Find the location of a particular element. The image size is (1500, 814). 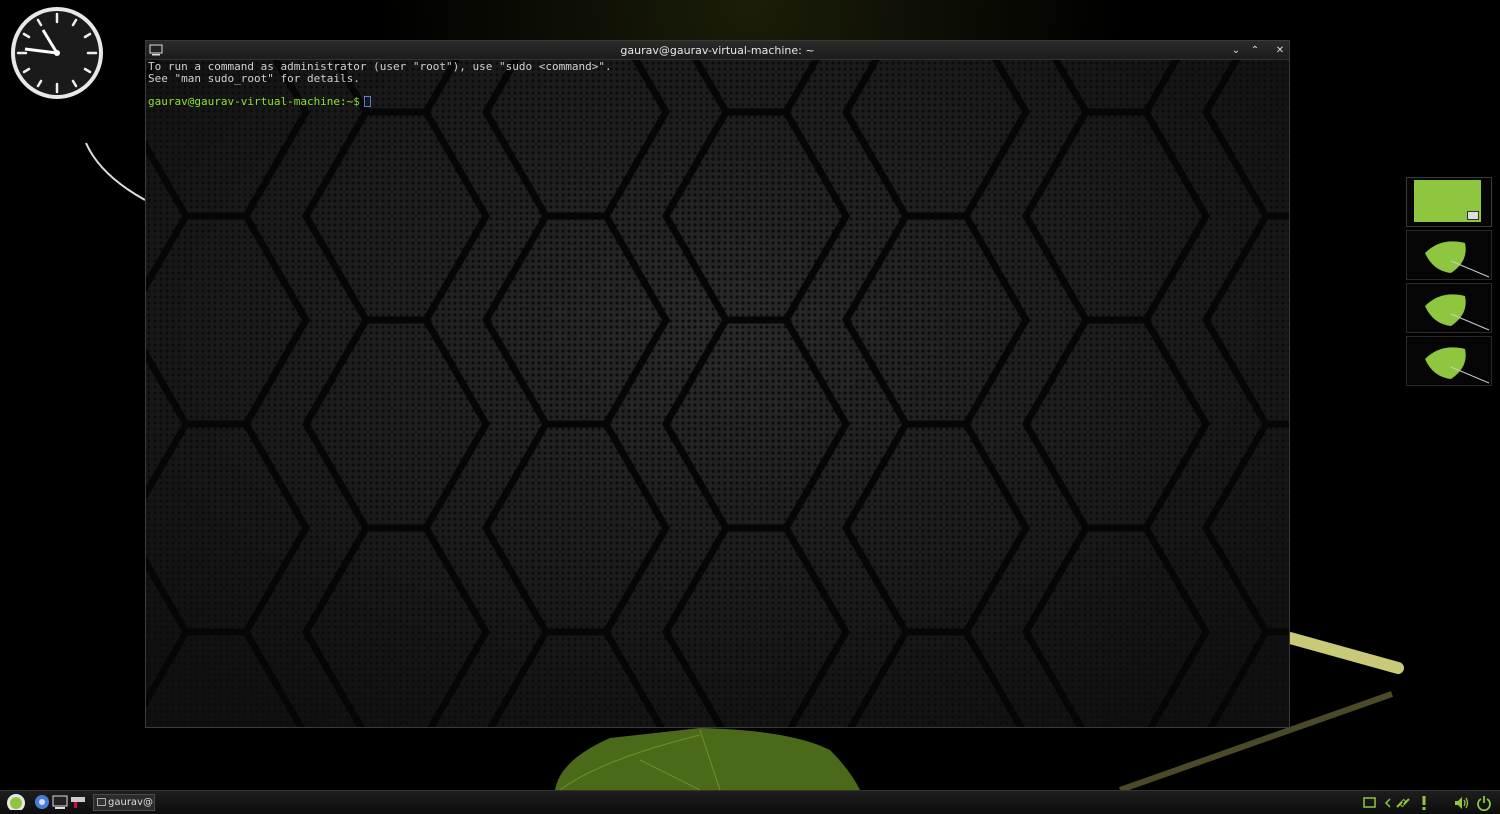

mint-menu-icon is located at coordinates (16, 801).